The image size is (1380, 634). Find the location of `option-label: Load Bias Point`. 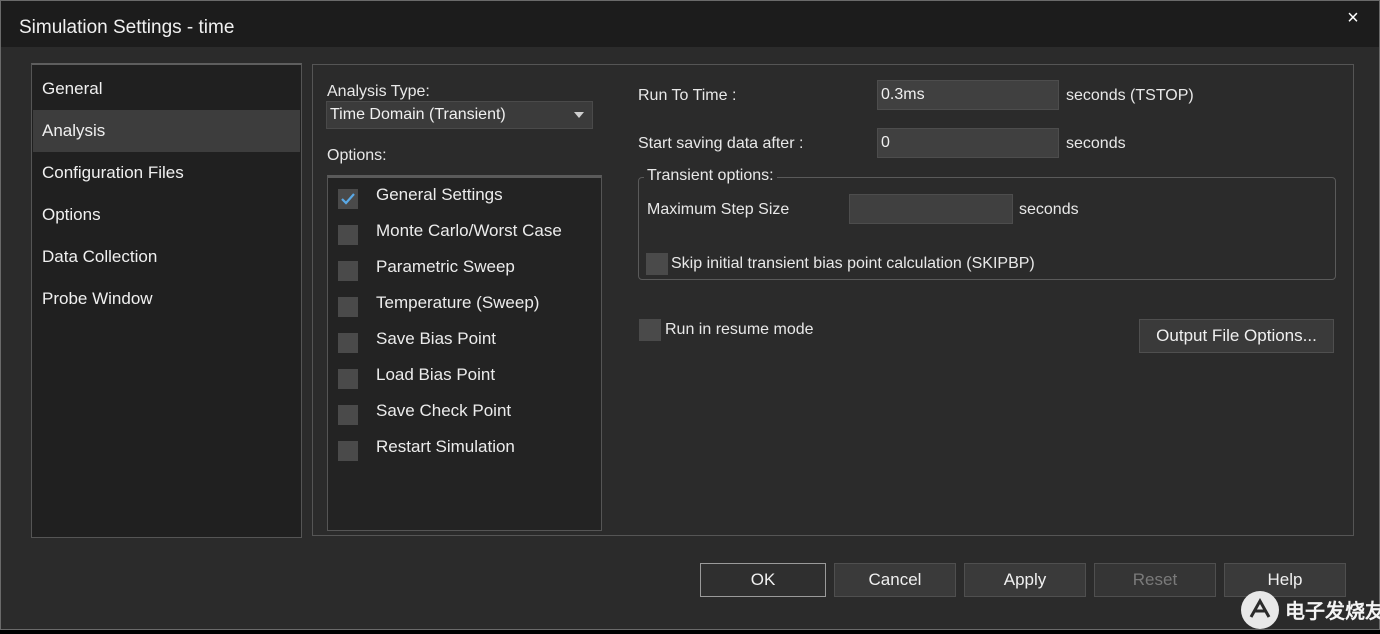

option-label: Load Bias Point is located at coordinates (436, 374).